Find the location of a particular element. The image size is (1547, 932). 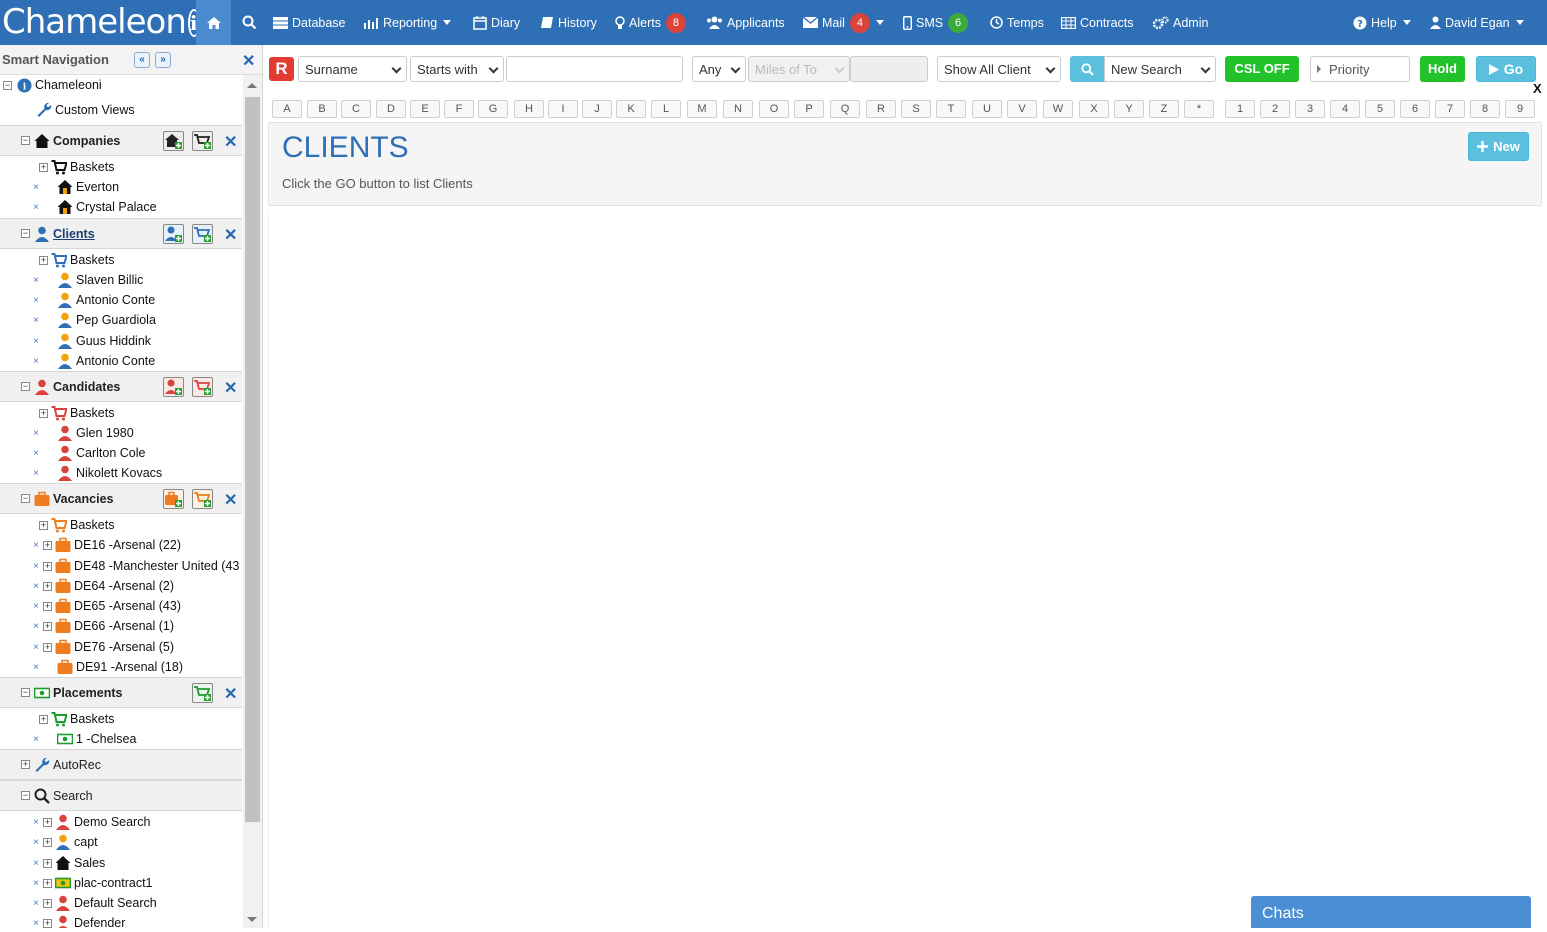

reset-button: R is located at coordinates (281, 69).